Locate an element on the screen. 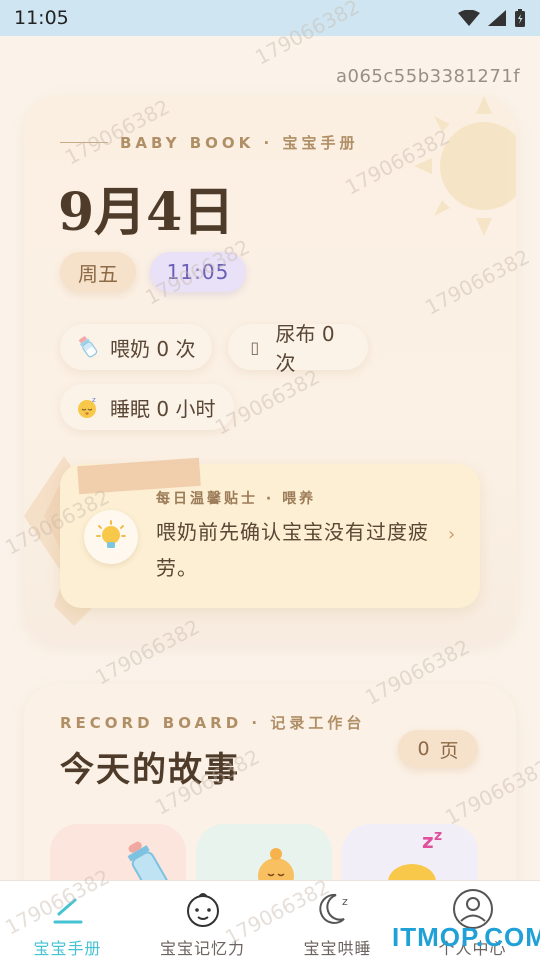  tab-label: 宝宝哄睡 is located at coordinates (337, 948).